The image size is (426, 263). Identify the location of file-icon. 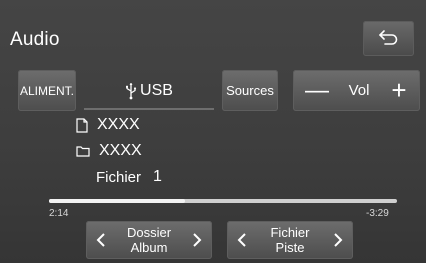
(82, 125).